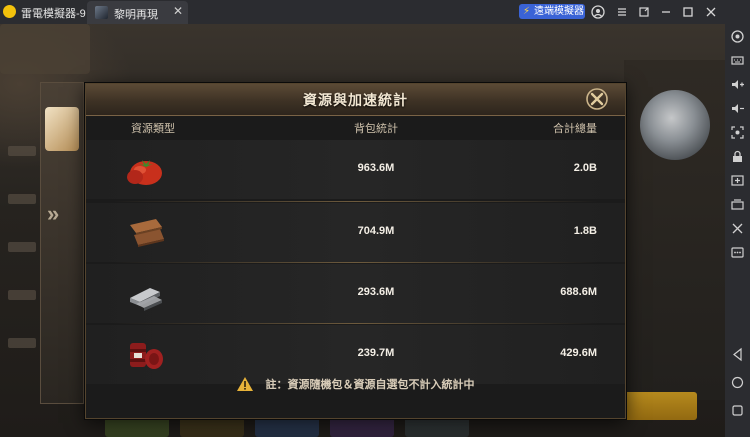  What do you see at coordinates (62, 129) in the screenshot?
I see `event-card-icon` at bounding box center [62, 129].